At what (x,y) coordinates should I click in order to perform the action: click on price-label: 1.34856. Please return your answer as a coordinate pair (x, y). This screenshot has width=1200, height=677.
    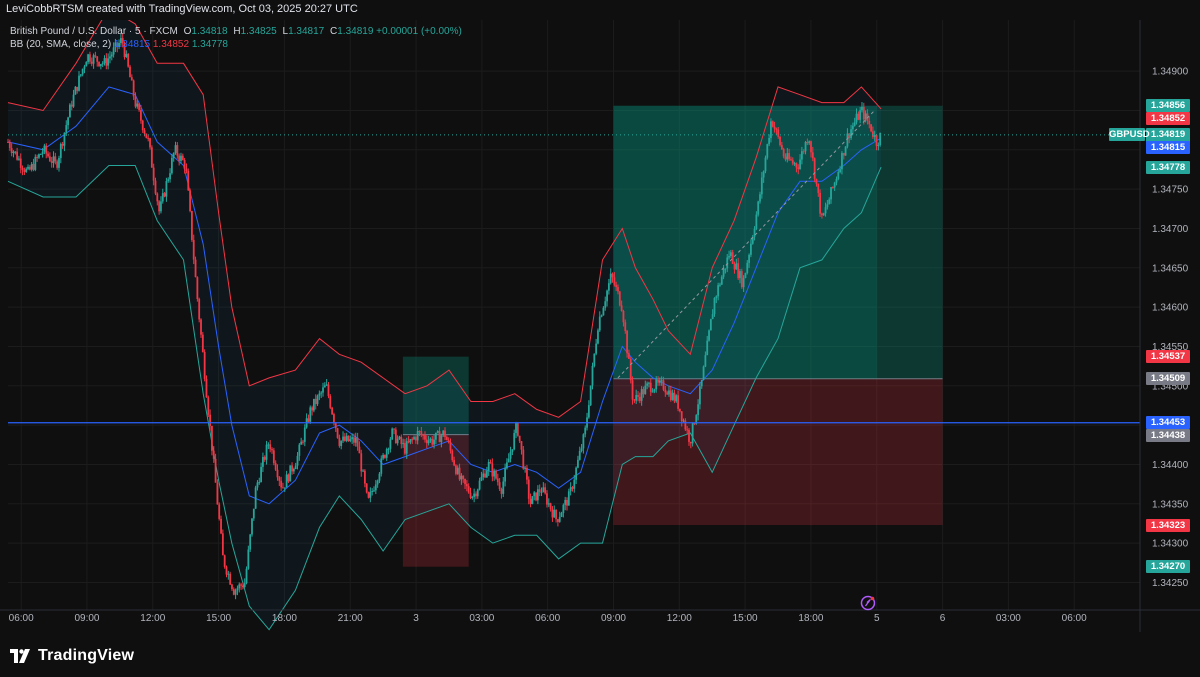
    Looking at the image, I should click on (1168, 106).